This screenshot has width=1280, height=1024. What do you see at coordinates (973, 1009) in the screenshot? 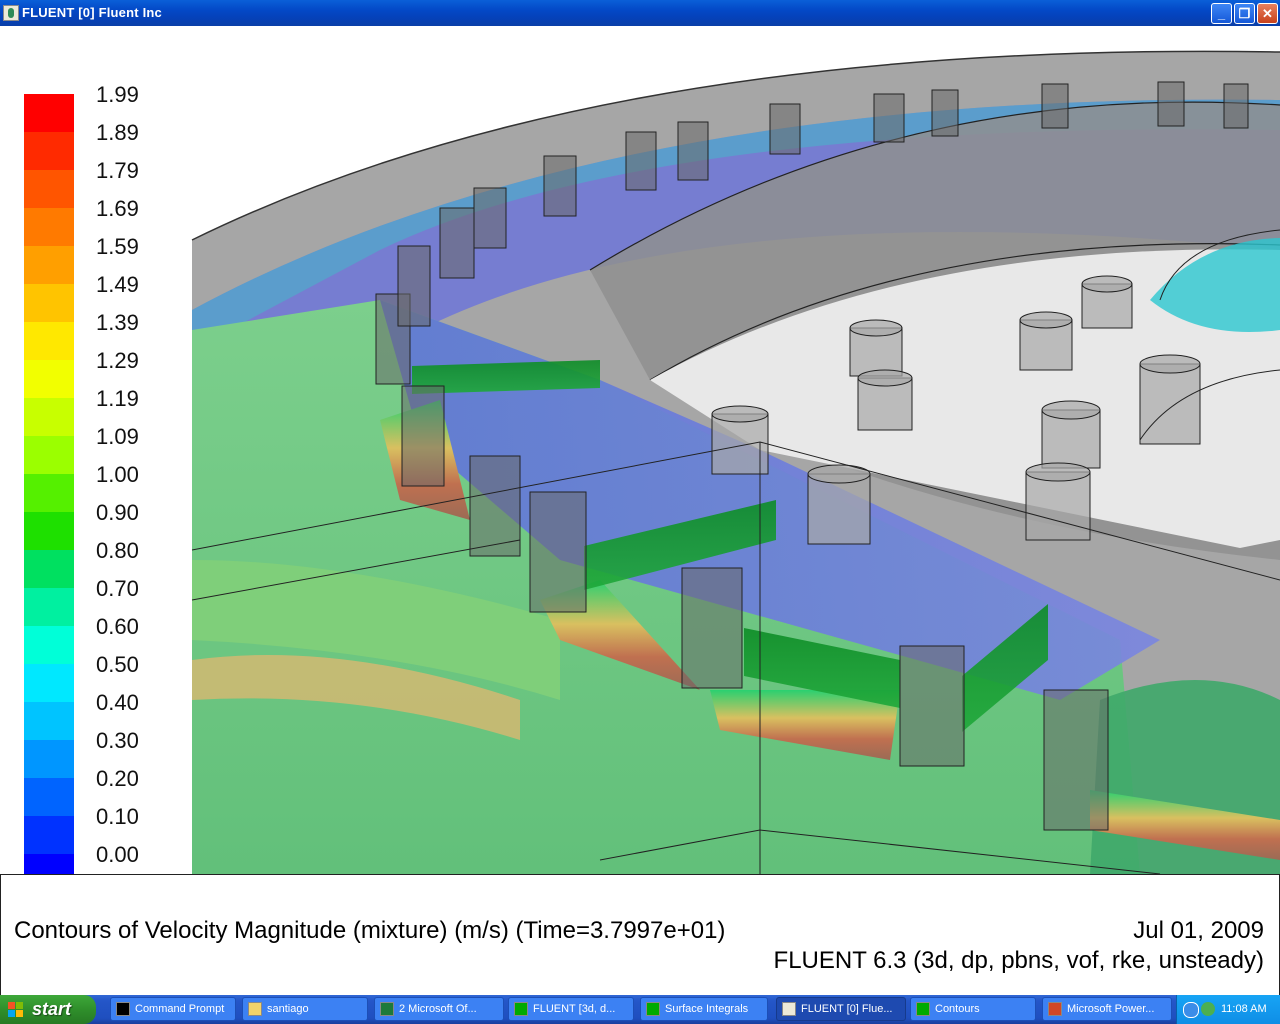
I see `taskbar-item-contours: Contours` at bounding box center [973, 1009].